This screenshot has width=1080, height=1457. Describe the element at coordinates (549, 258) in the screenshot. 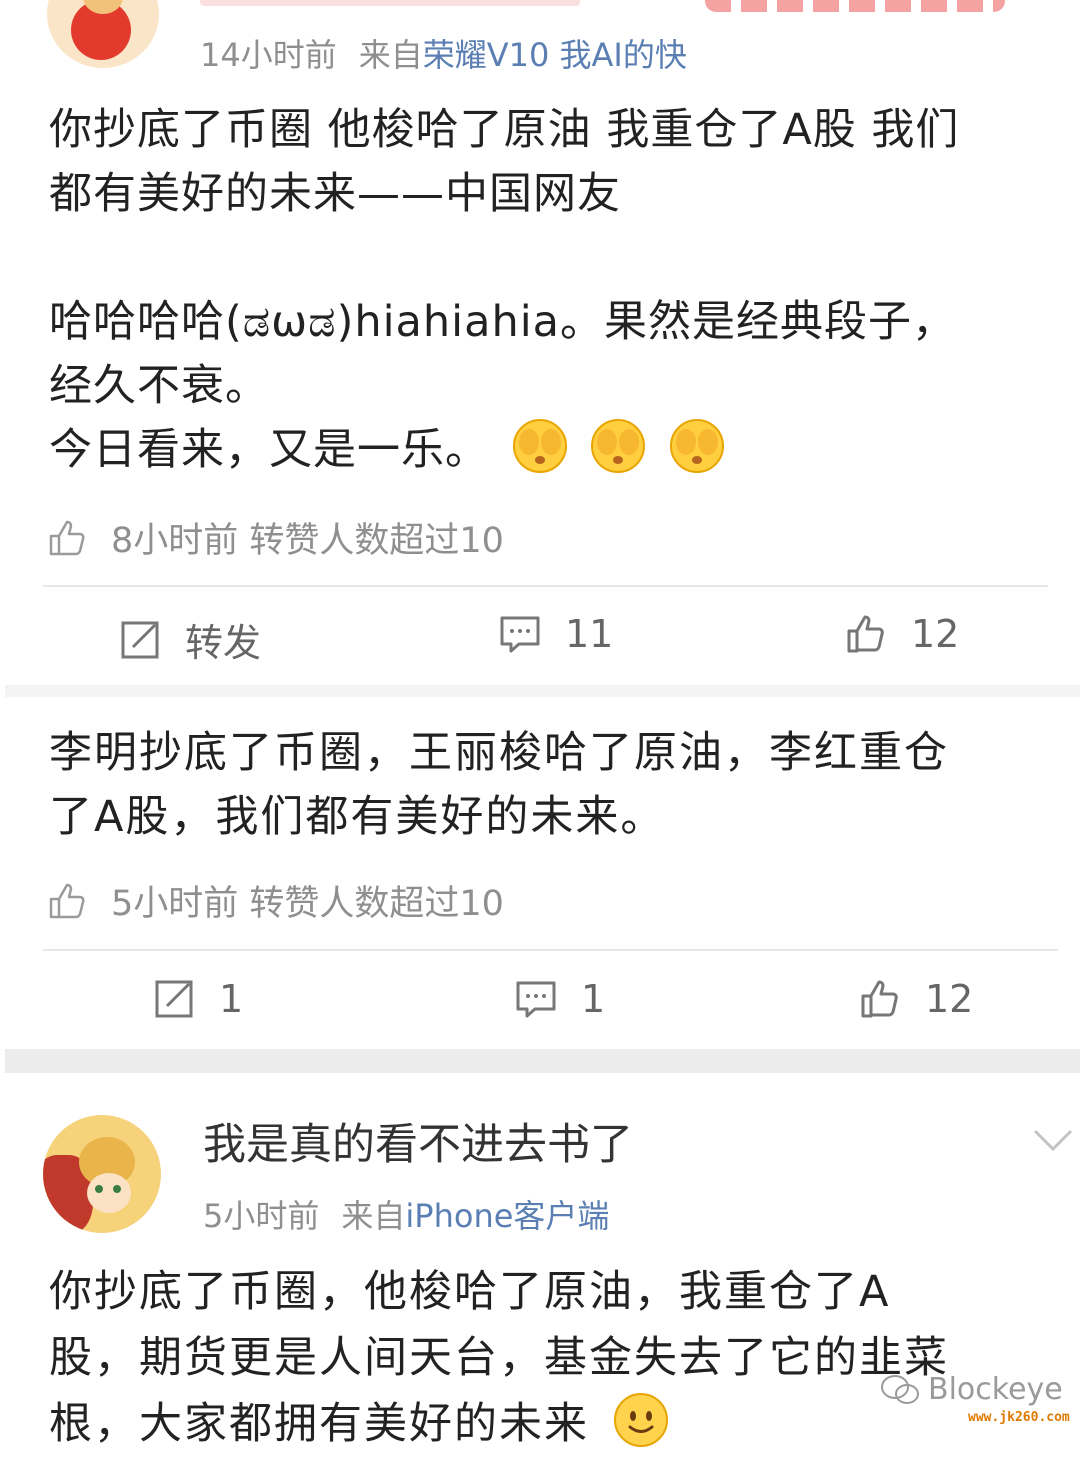

I see `text-line` at that location.